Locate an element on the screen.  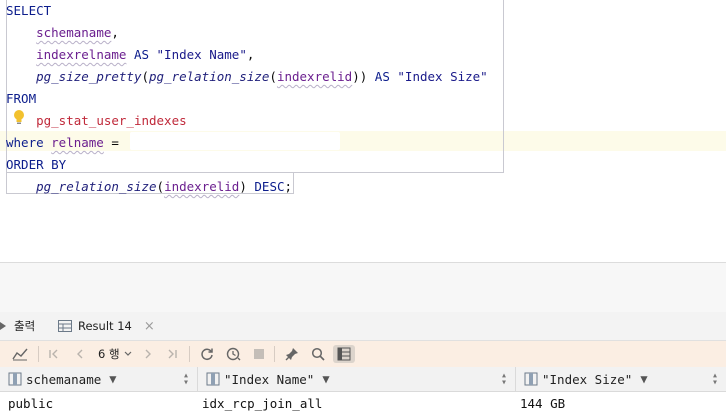
tab-output: 출력 is located at coordinates (17, 326).